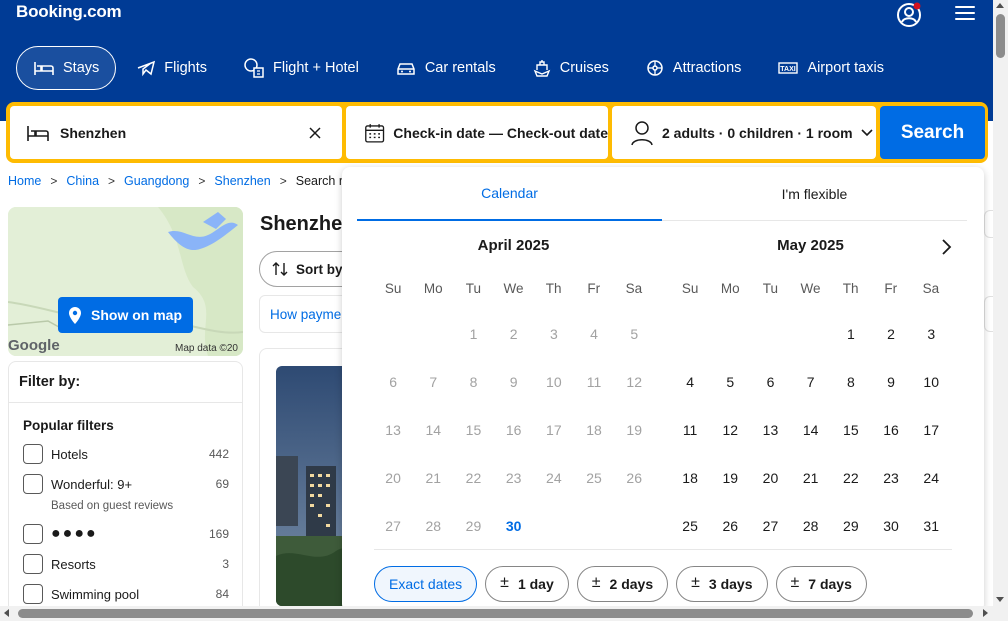  What do you see at coordinates (24, 181) in the screenshot?
I see `breadcrumb-home: Home` at bounding box center [24, 181].